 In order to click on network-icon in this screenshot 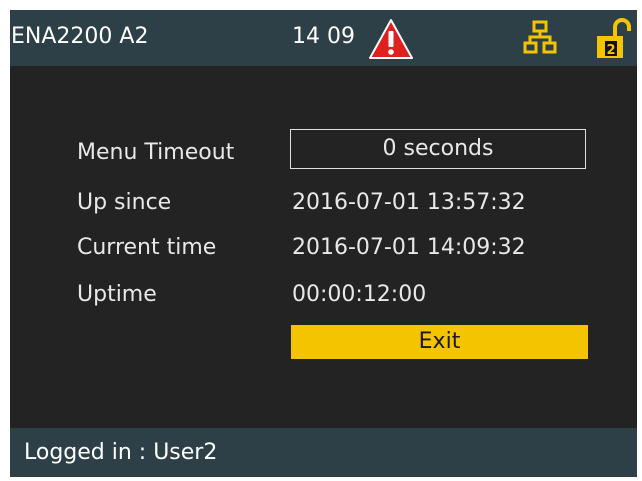, I will do `click(540, 37)`.